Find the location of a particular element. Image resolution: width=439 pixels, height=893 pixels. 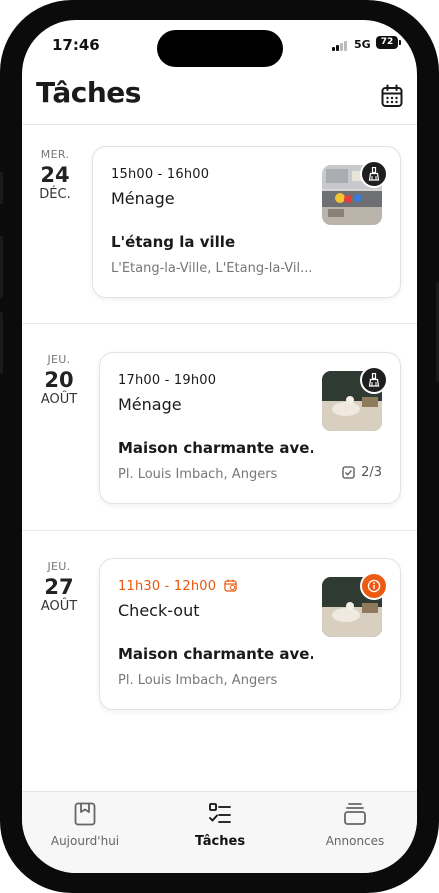

battery-level: 72 is located at coordinates (387, 42).